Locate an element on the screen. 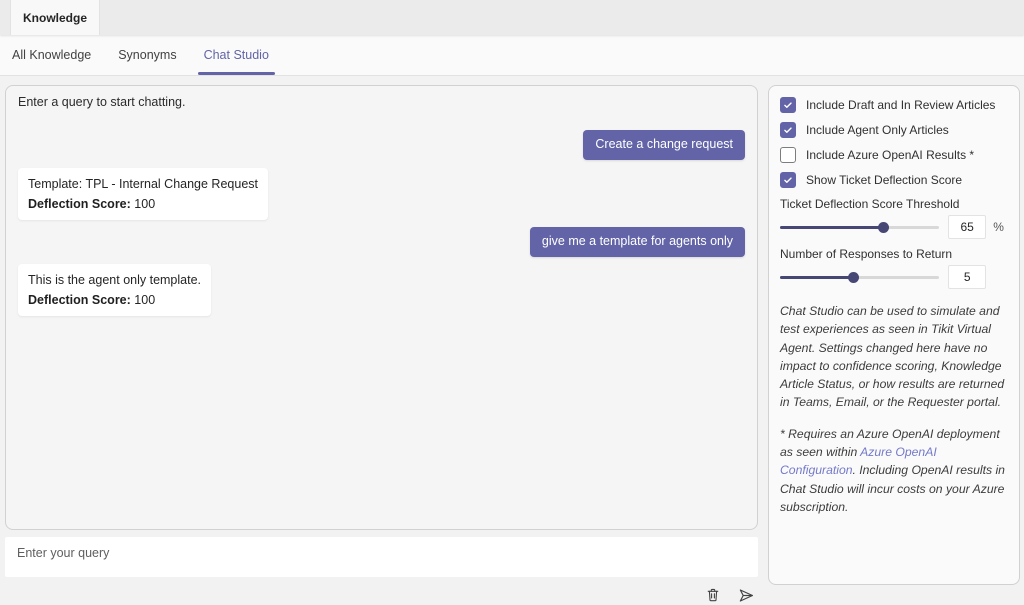 This screenshot has width=1024, height=605. user-message-bubble: give me a template for agents only is located at coordinates (637, 241).